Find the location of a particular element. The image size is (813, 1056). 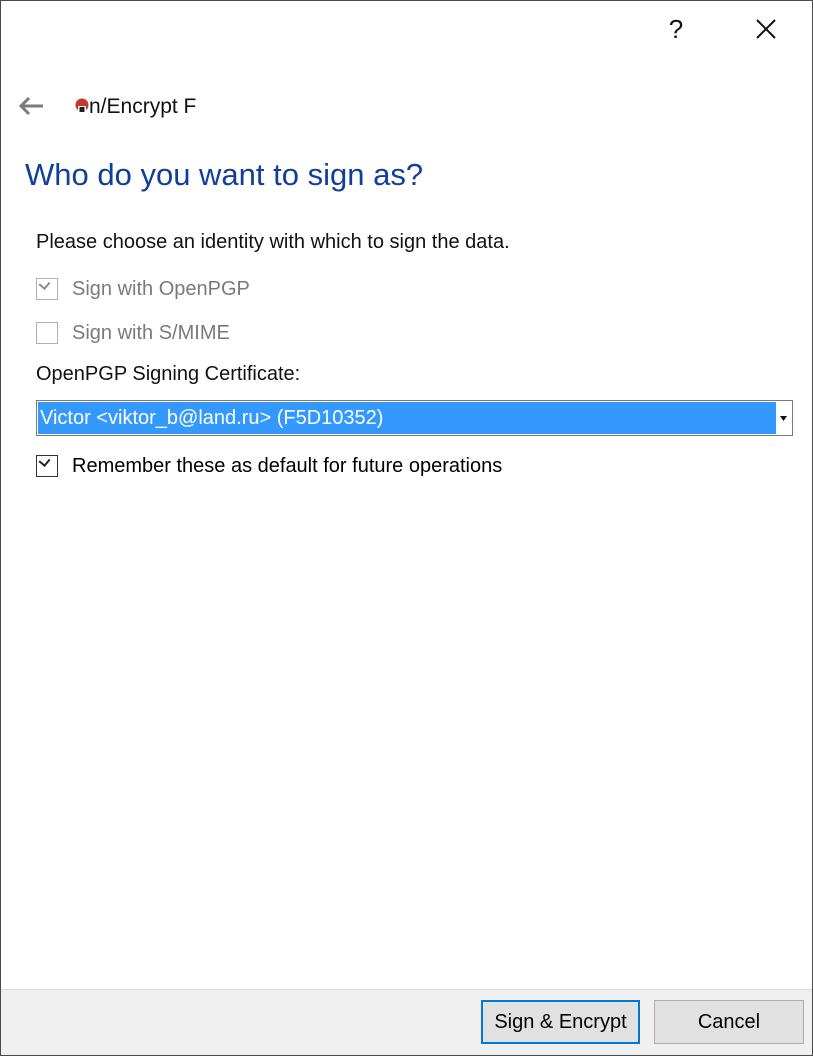

sign-openpgp-checkbox: Sign with OpenPGP is located at coordinates (143, 289).